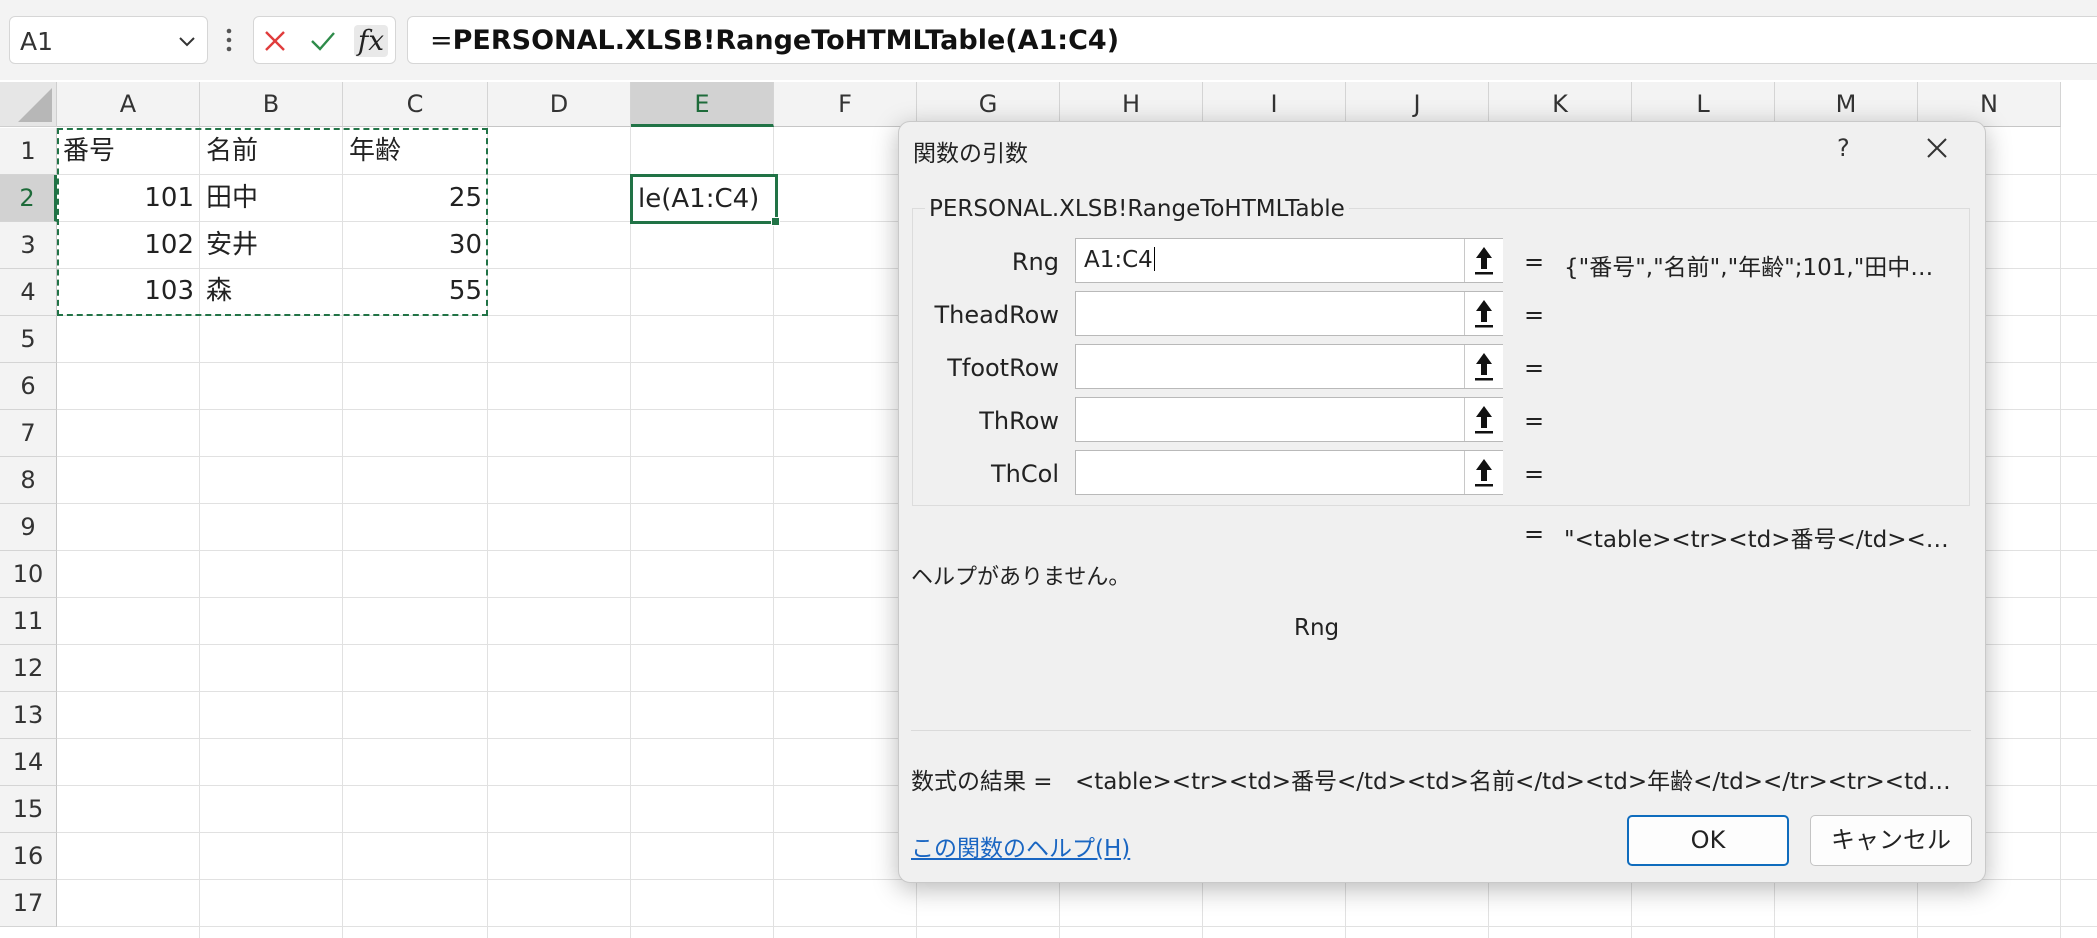 The width and height of the screenshot is (2097, 938). I want to click on row-header-11: 11, so click(28, 621).